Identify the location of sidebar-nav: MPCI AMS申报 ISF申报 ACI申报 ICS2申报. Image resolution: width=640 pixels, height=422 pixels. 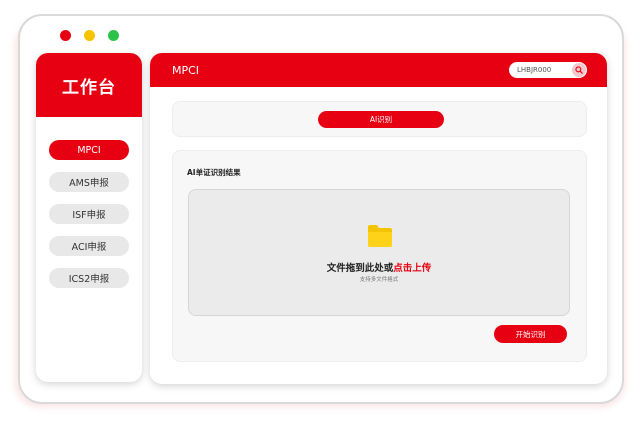
(89, 208).